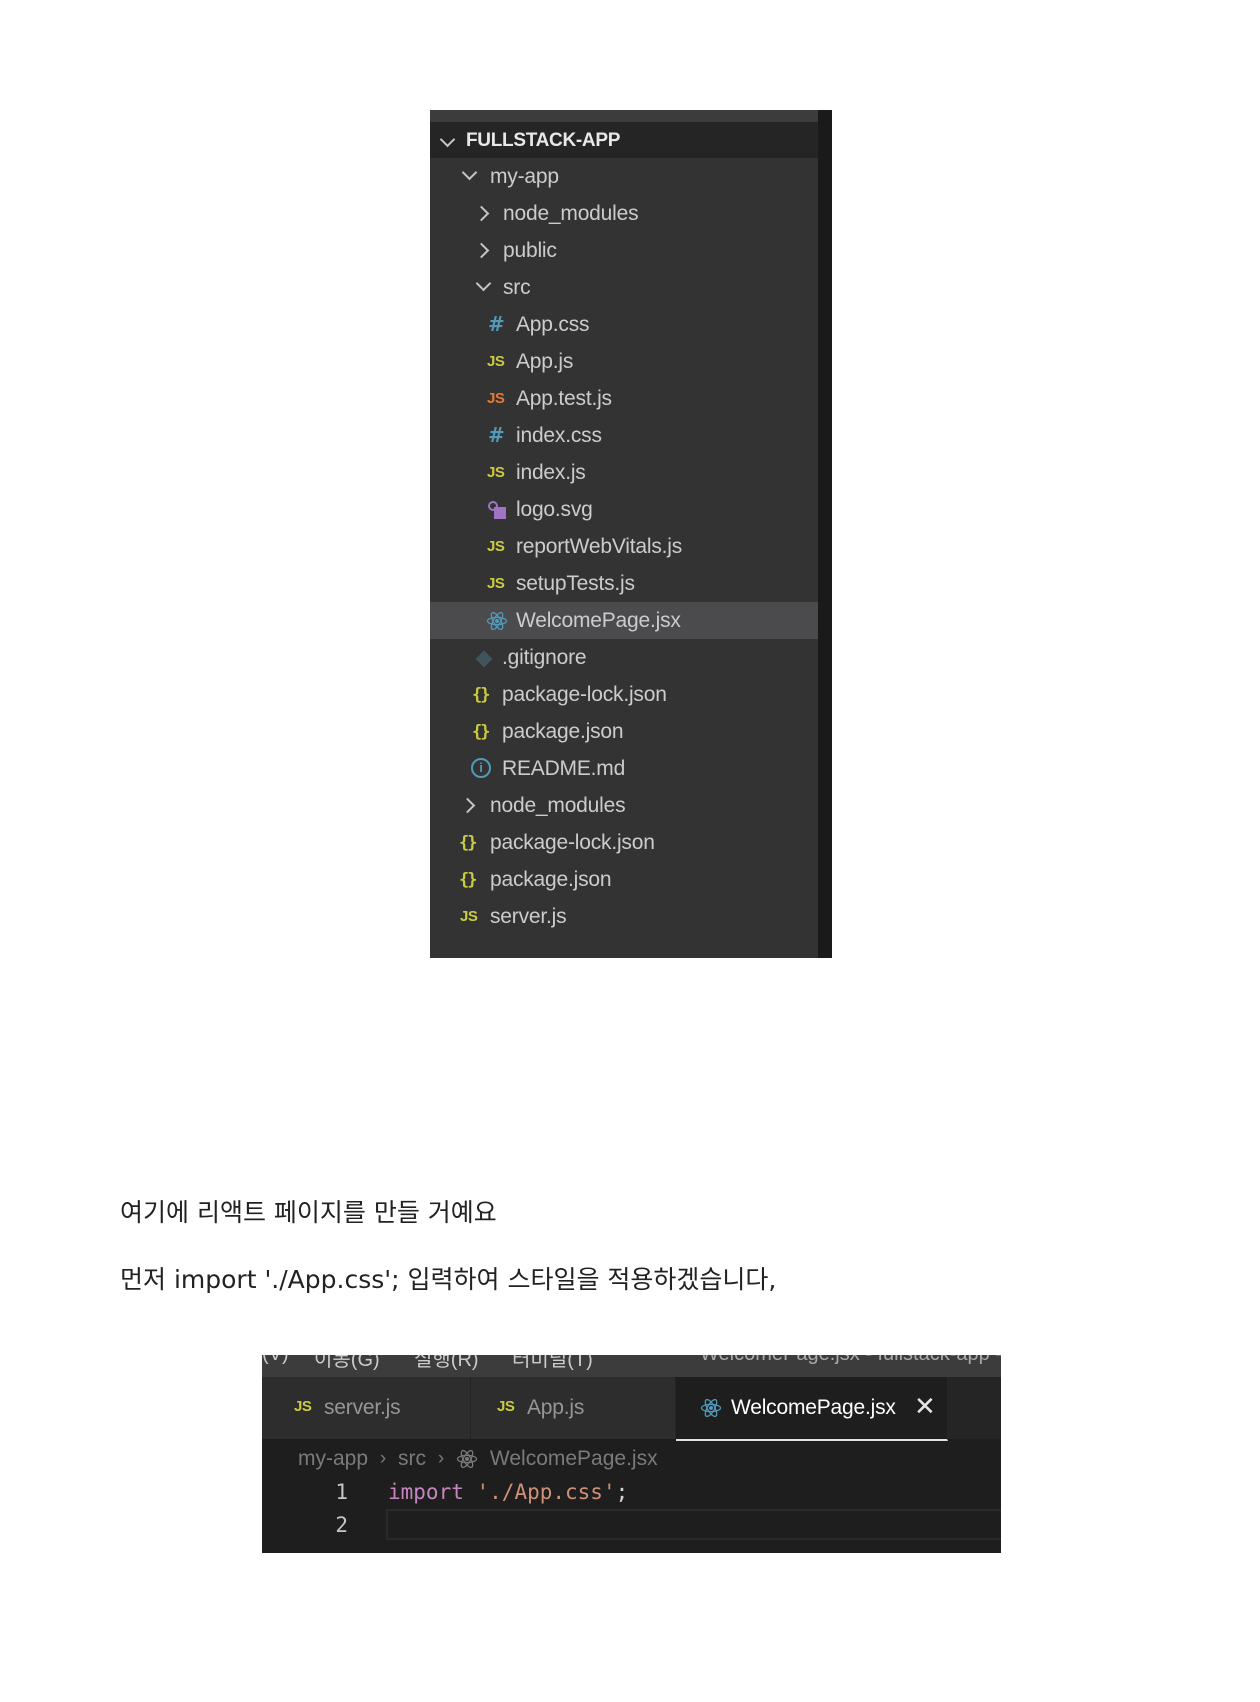  I want to click on svg-file-icon, so click(497, 513).